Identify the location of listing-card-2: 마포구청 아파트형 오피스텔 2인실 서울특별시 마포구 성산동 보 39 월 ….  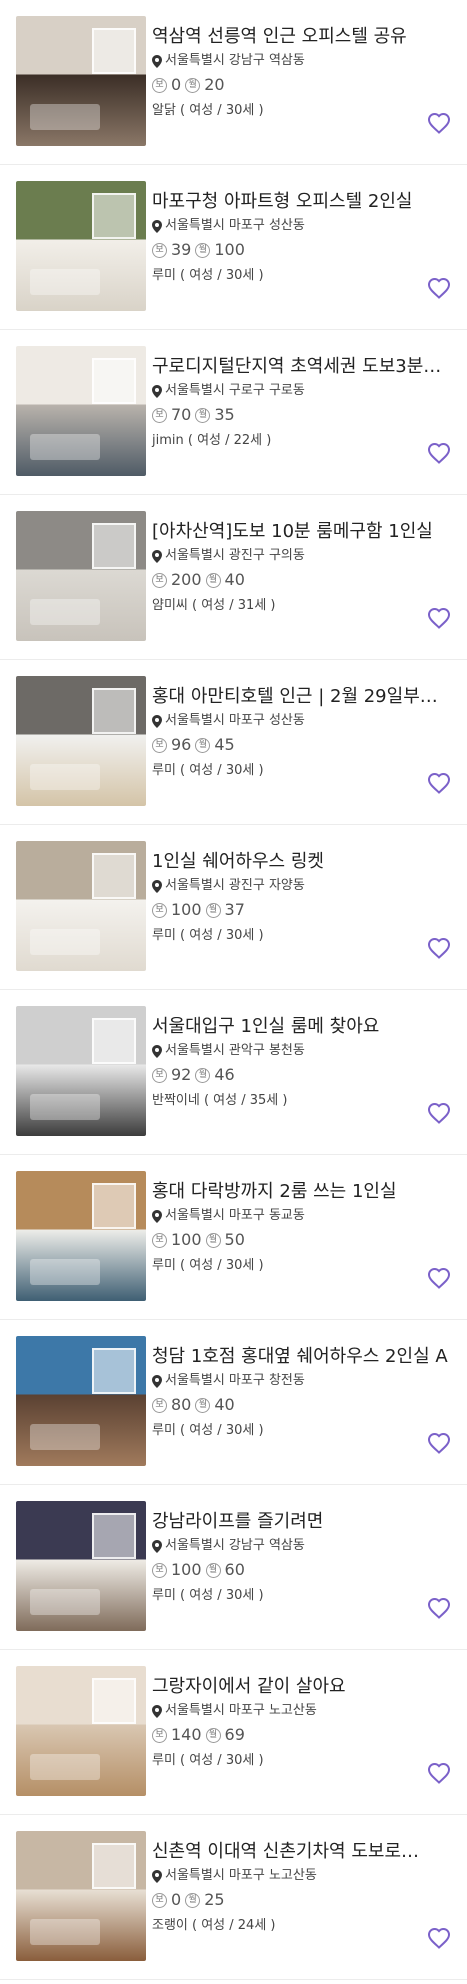
(233, 247).